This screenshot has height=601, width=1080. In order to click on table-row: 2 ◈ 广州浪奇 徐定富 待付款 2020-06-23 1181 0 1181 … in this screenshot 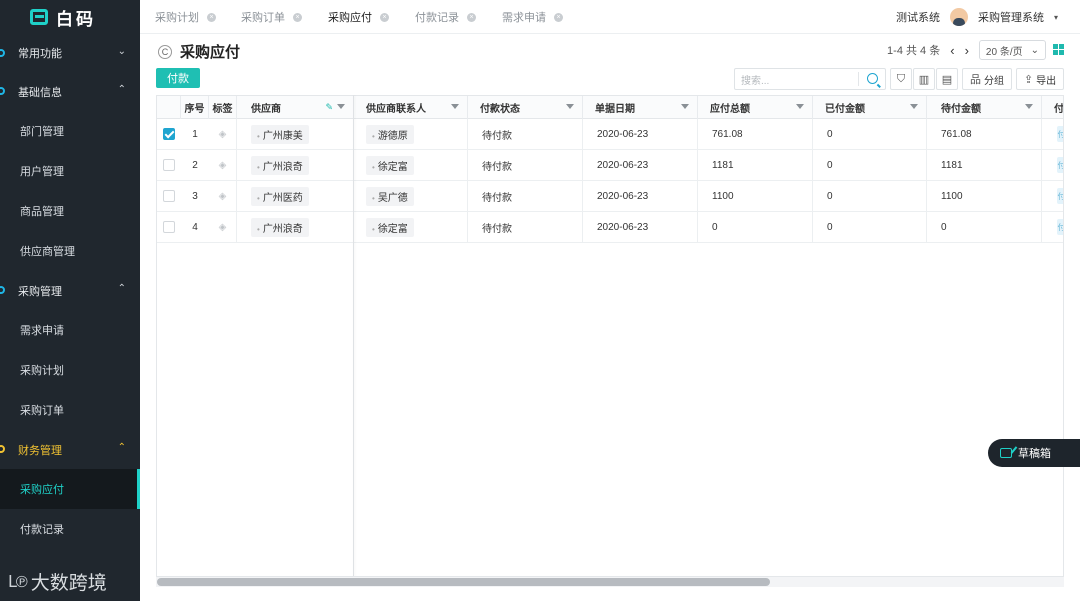, I will do `click(610, 165)`.